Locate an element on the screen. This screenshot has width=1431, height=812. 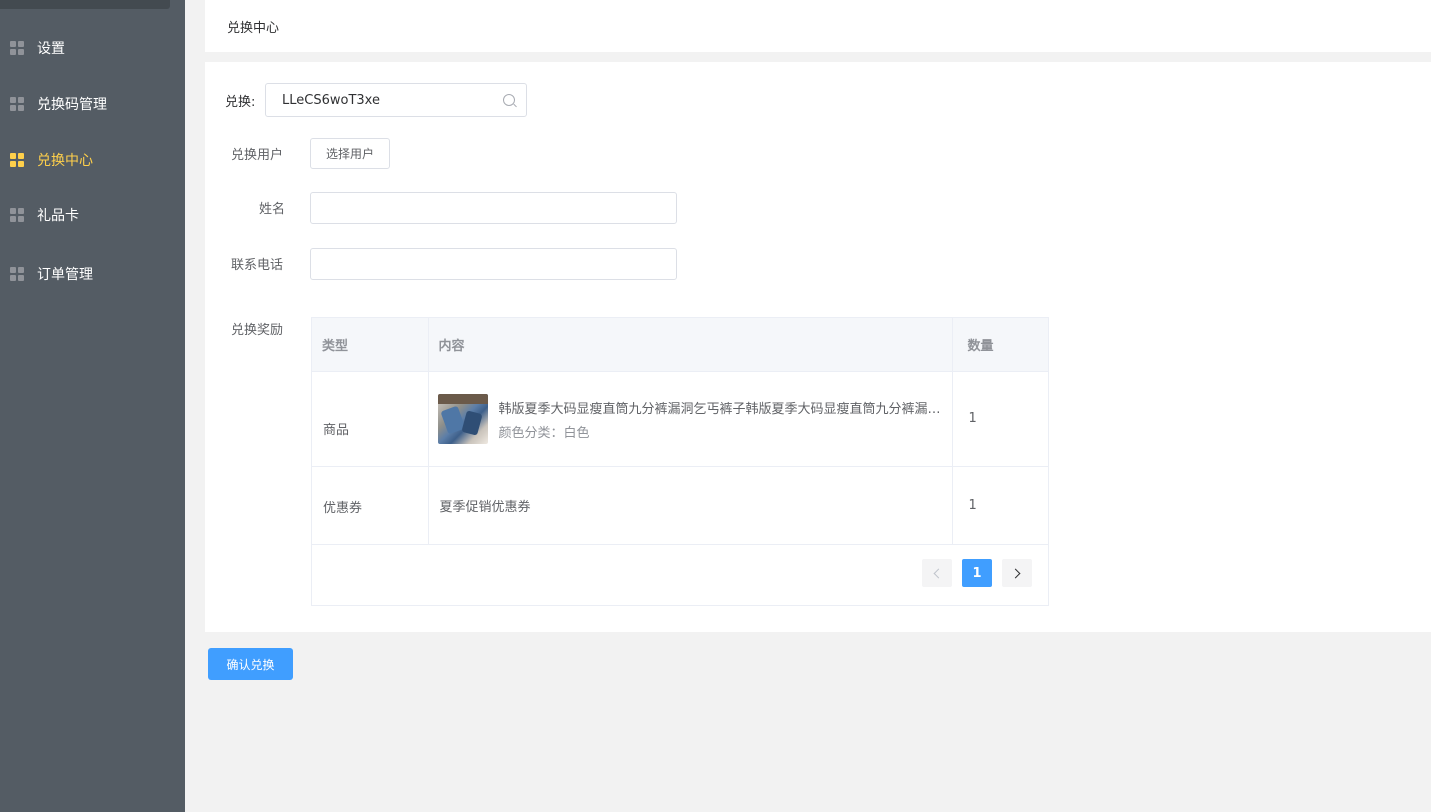
cell-content: 夏季促销优惠券 is located at coordinates (690, 505).